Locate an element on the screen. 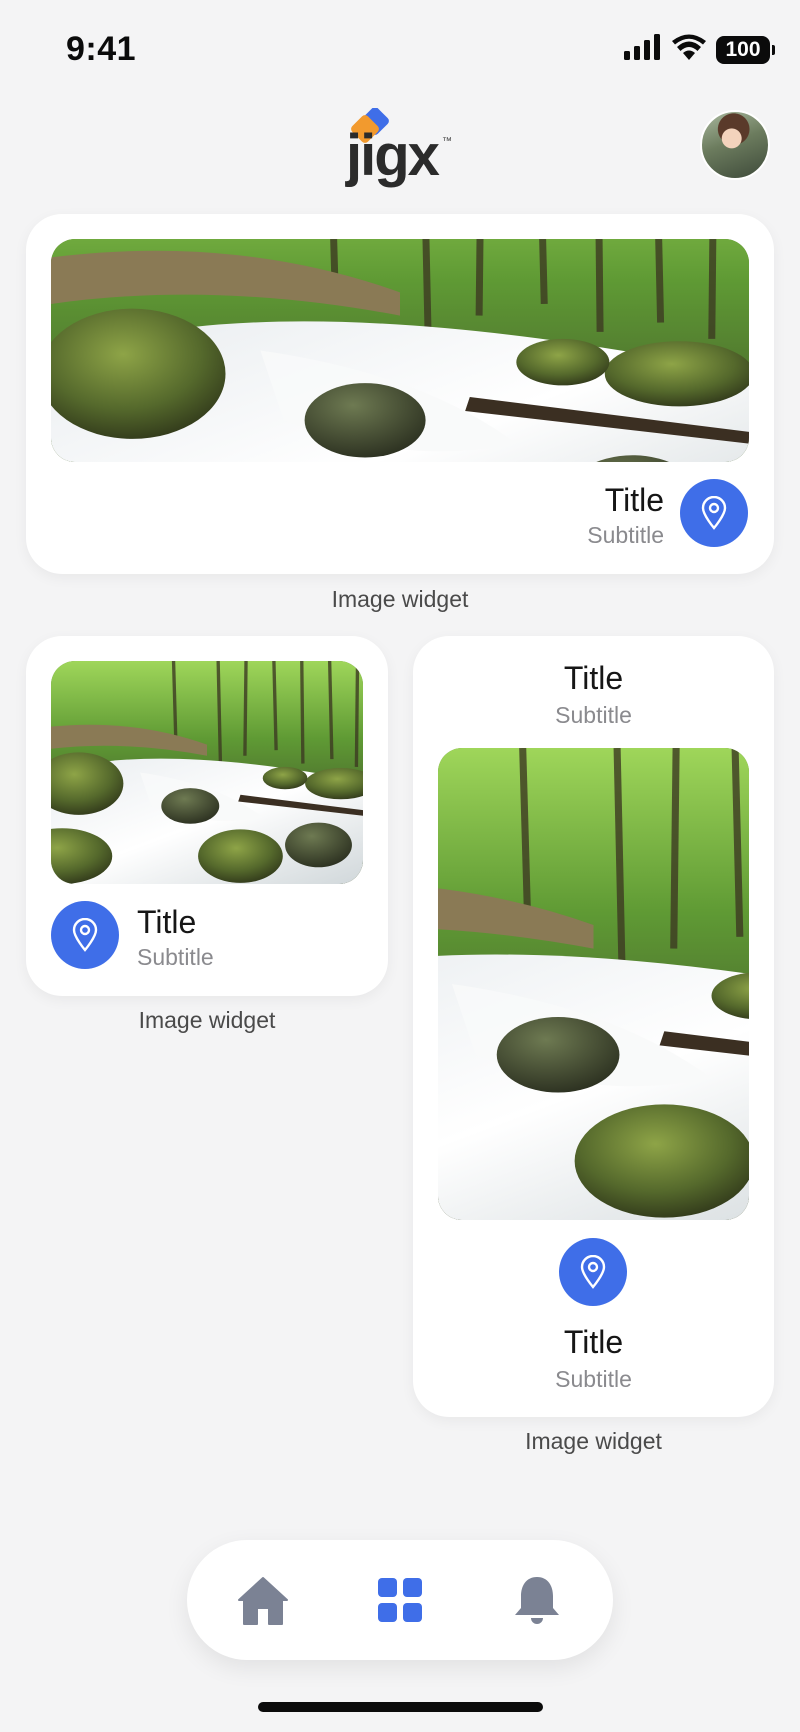 The height and width of the screenshot is (1732, 800). image-widget-card-small: Title Subtitle is located at coordinates (207, 816).